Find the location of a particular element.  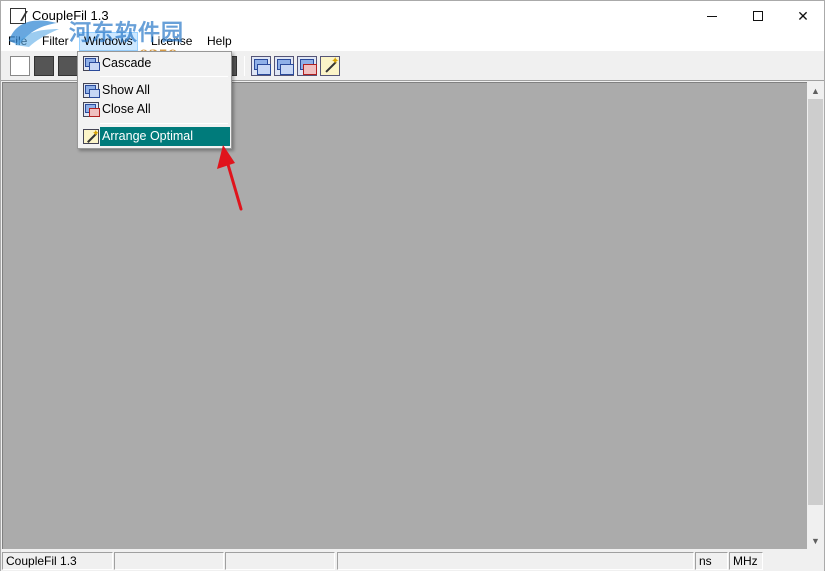

menu-item-close-all: Close All is located at coordinates (154, 109).